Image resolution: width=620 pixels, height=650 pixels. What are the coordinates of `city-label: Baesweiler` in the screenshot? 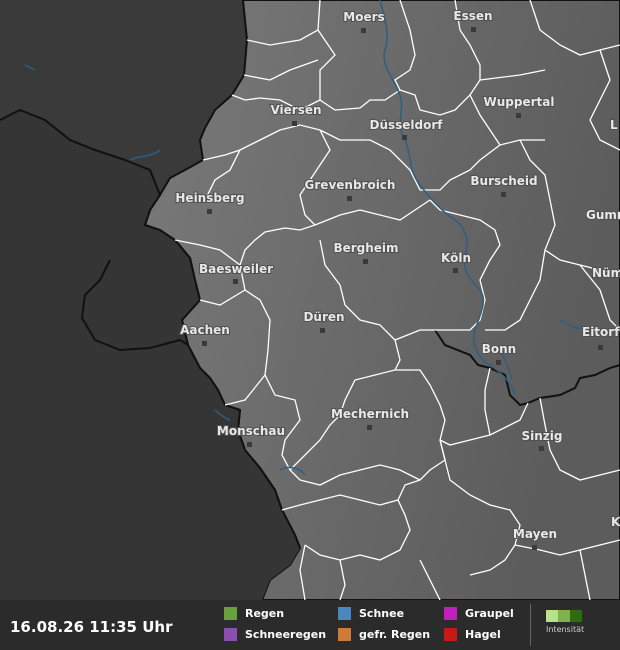 It's located at (236, 269).